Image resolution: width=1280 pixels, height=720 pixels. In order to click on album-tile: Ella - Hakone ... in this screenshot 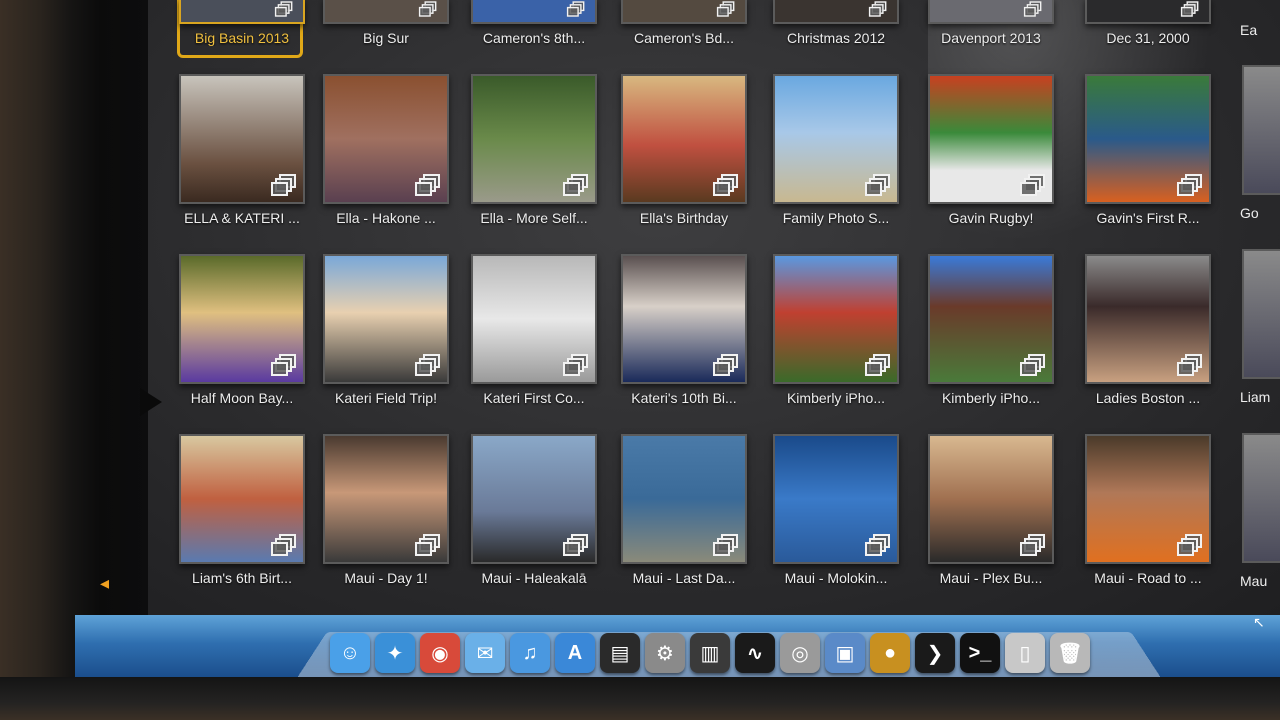, I will do `click(386, 150)`.